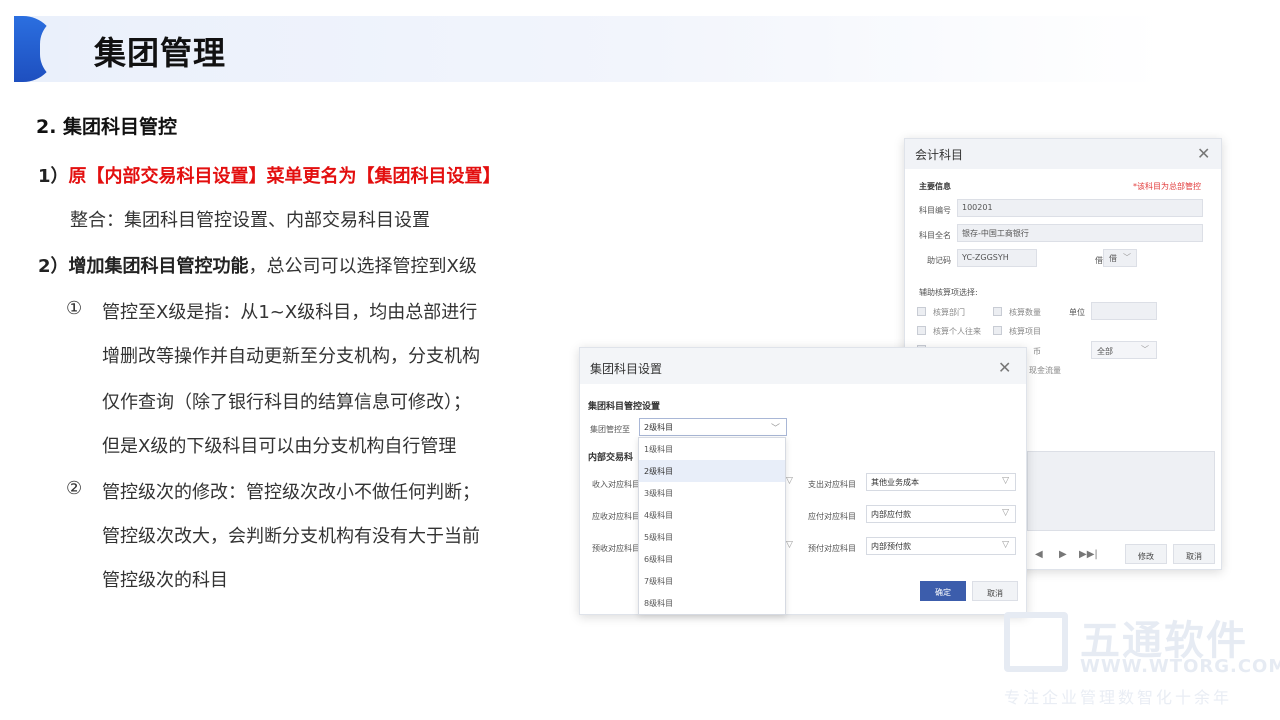 This screenshot has height=720, width=1280. Describe the element at coordinates (895, 482) in the screenshot. I see `expense-value: 其他业务成本` at that location.